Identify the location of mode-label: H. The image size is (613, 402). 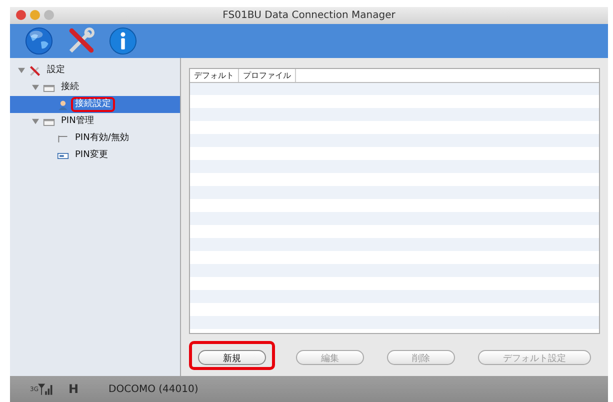
(73, 389).